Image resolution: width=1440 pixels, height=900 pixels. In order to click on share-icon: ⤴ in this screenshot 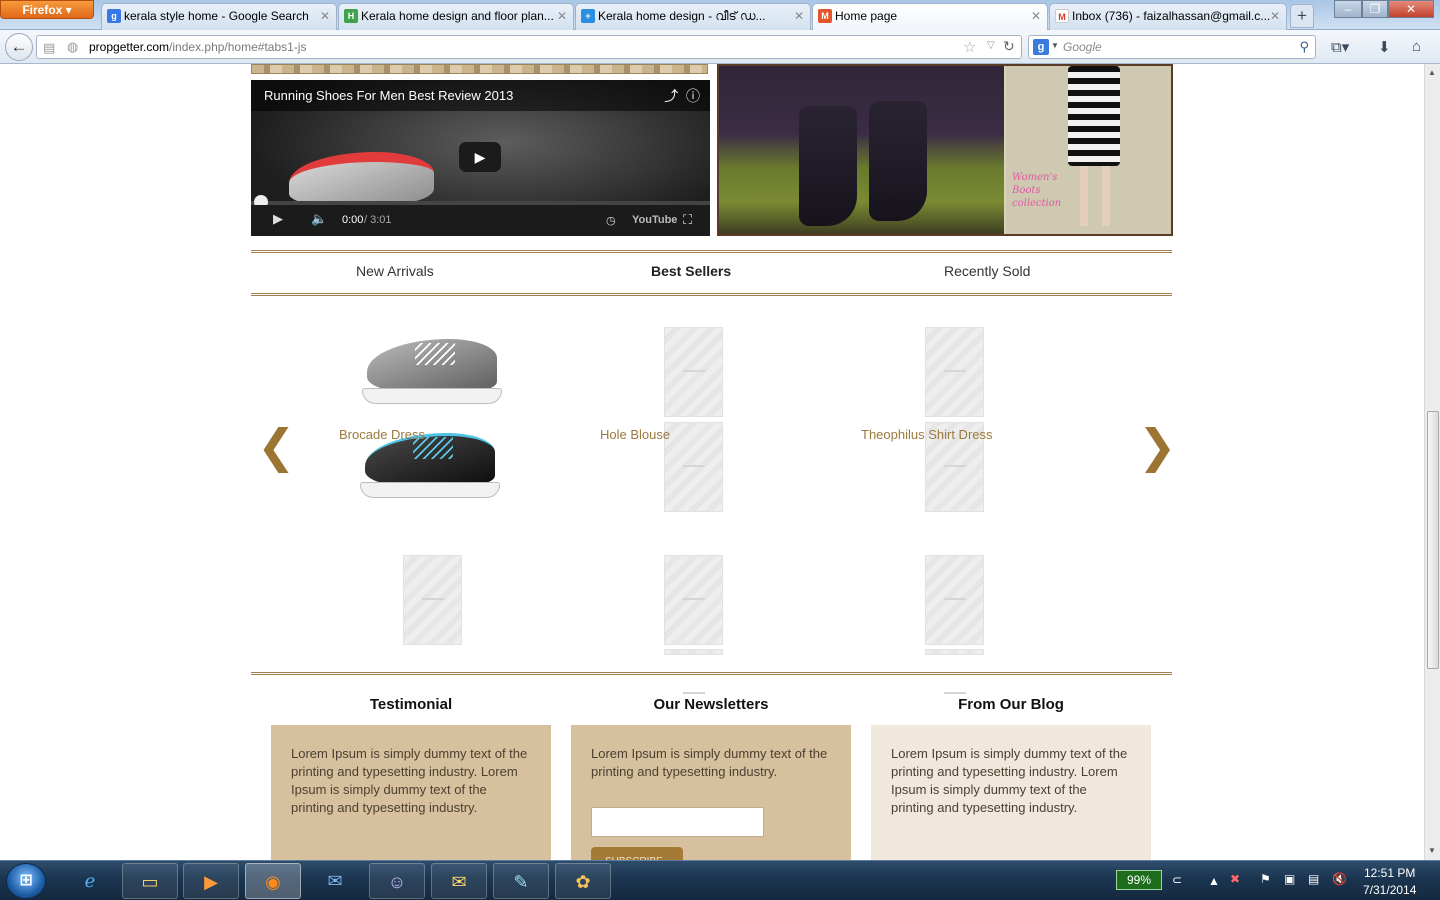, I will do `click(671, 96)`.